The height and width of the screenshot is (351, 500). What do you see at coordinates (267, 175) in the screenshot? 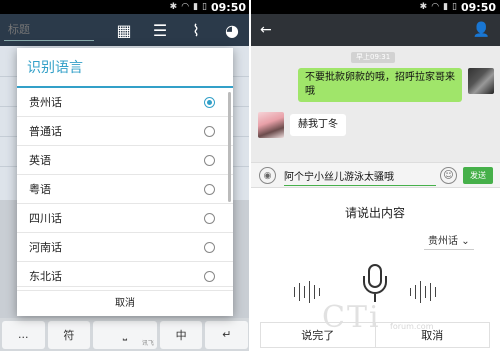
I see `voice-icon: ◉` at bounding box center [267, 175].